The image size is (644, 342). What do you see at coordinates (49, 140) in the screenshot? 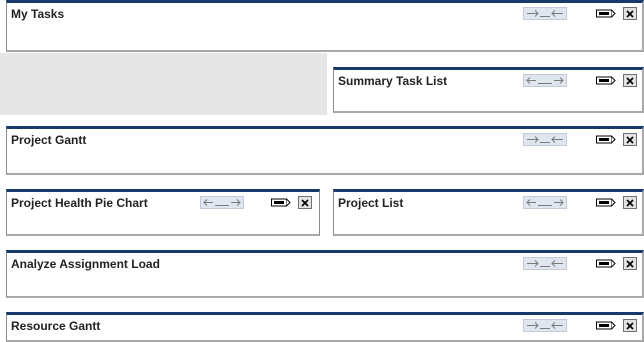
I see `portlet-title: Project Gantt` at bounding box center [49, 140].